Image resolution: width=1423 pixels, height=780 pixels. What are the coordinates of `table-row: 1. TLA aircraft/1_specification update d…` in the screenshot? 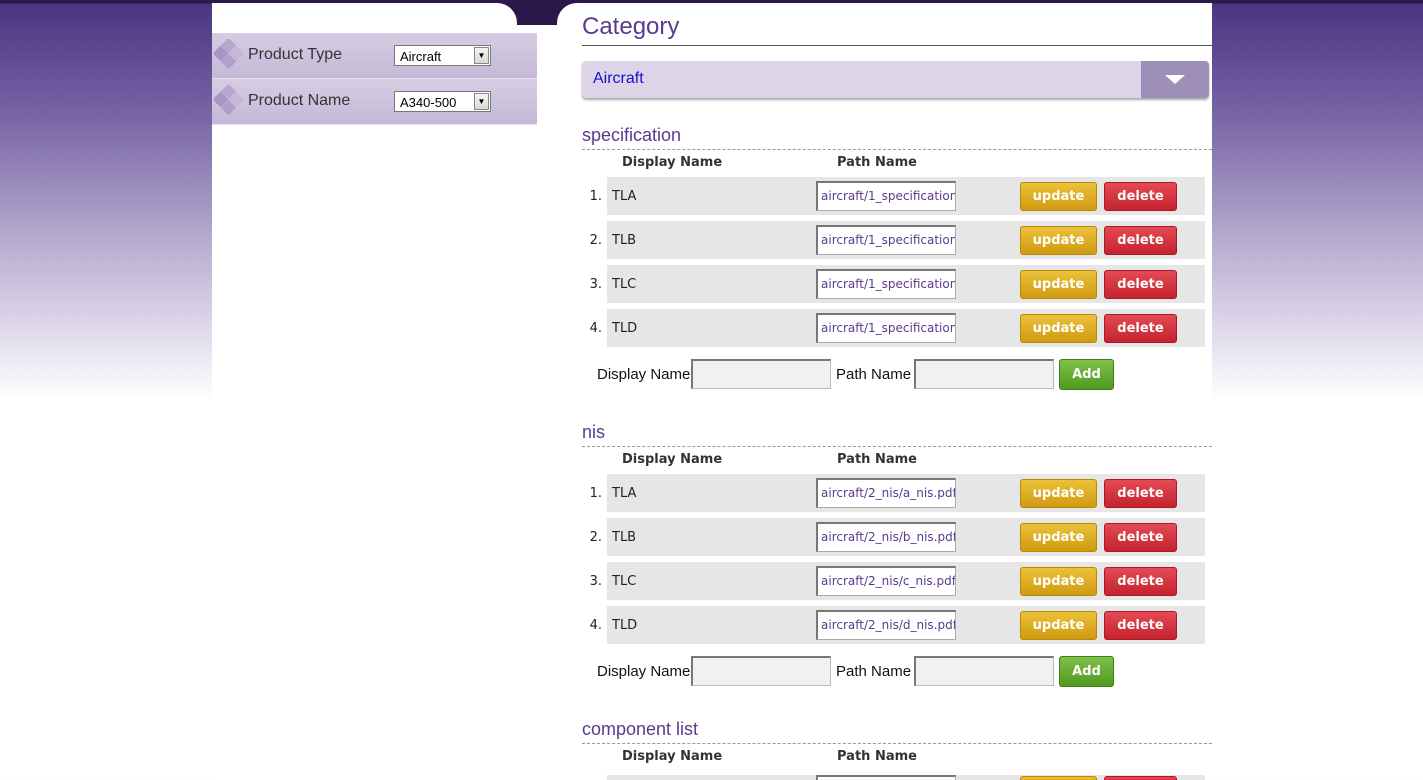 It's located at (893, 196).